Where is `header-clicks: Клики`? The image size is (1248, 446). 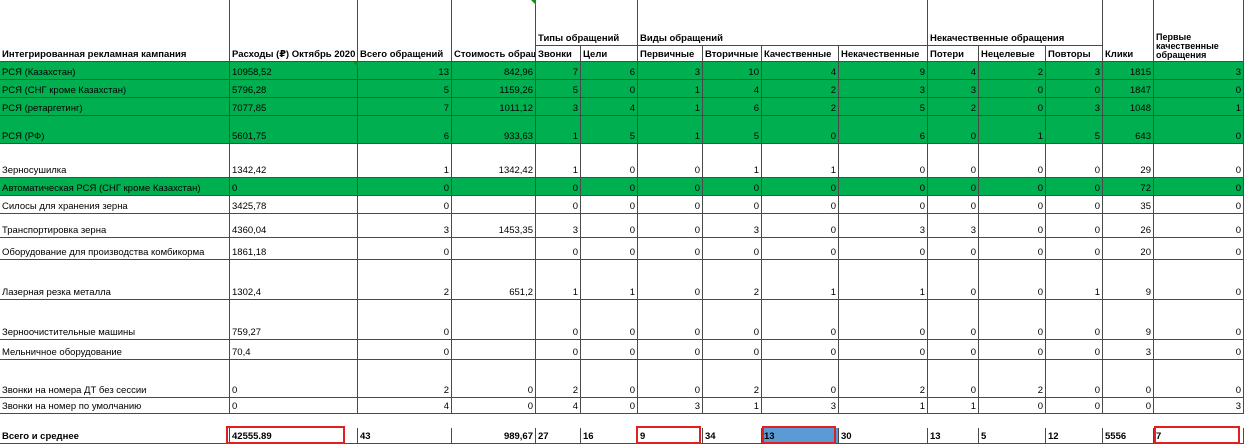 header-clicks: Клики is located at coordinates (1128, 31).